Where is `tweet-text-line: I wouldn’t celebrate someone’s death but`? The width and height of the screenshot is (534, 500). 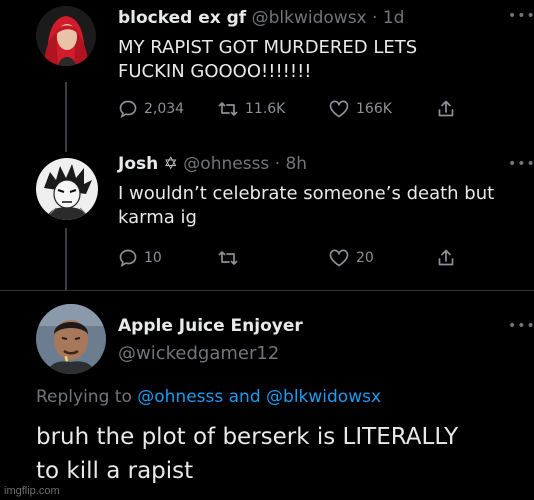 tweet-text-line: I wouldn’t celebrate someone’s death but is located at coordinates (306, 193).